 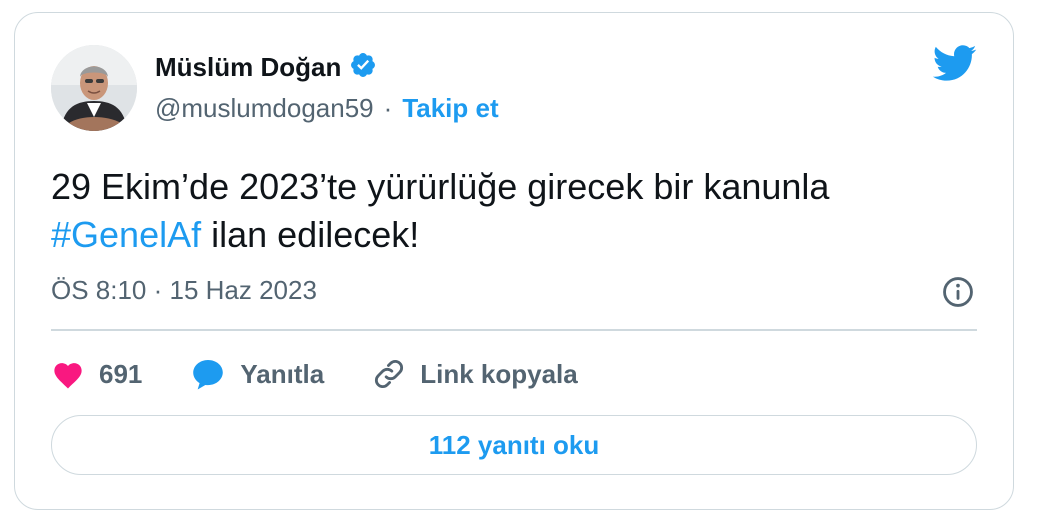 What do you see at coordinates (338, 374) in the screenshot?
I see `tweet-actions: 691 Yanıtla Link kopyala` at bounding box center [338, 374].